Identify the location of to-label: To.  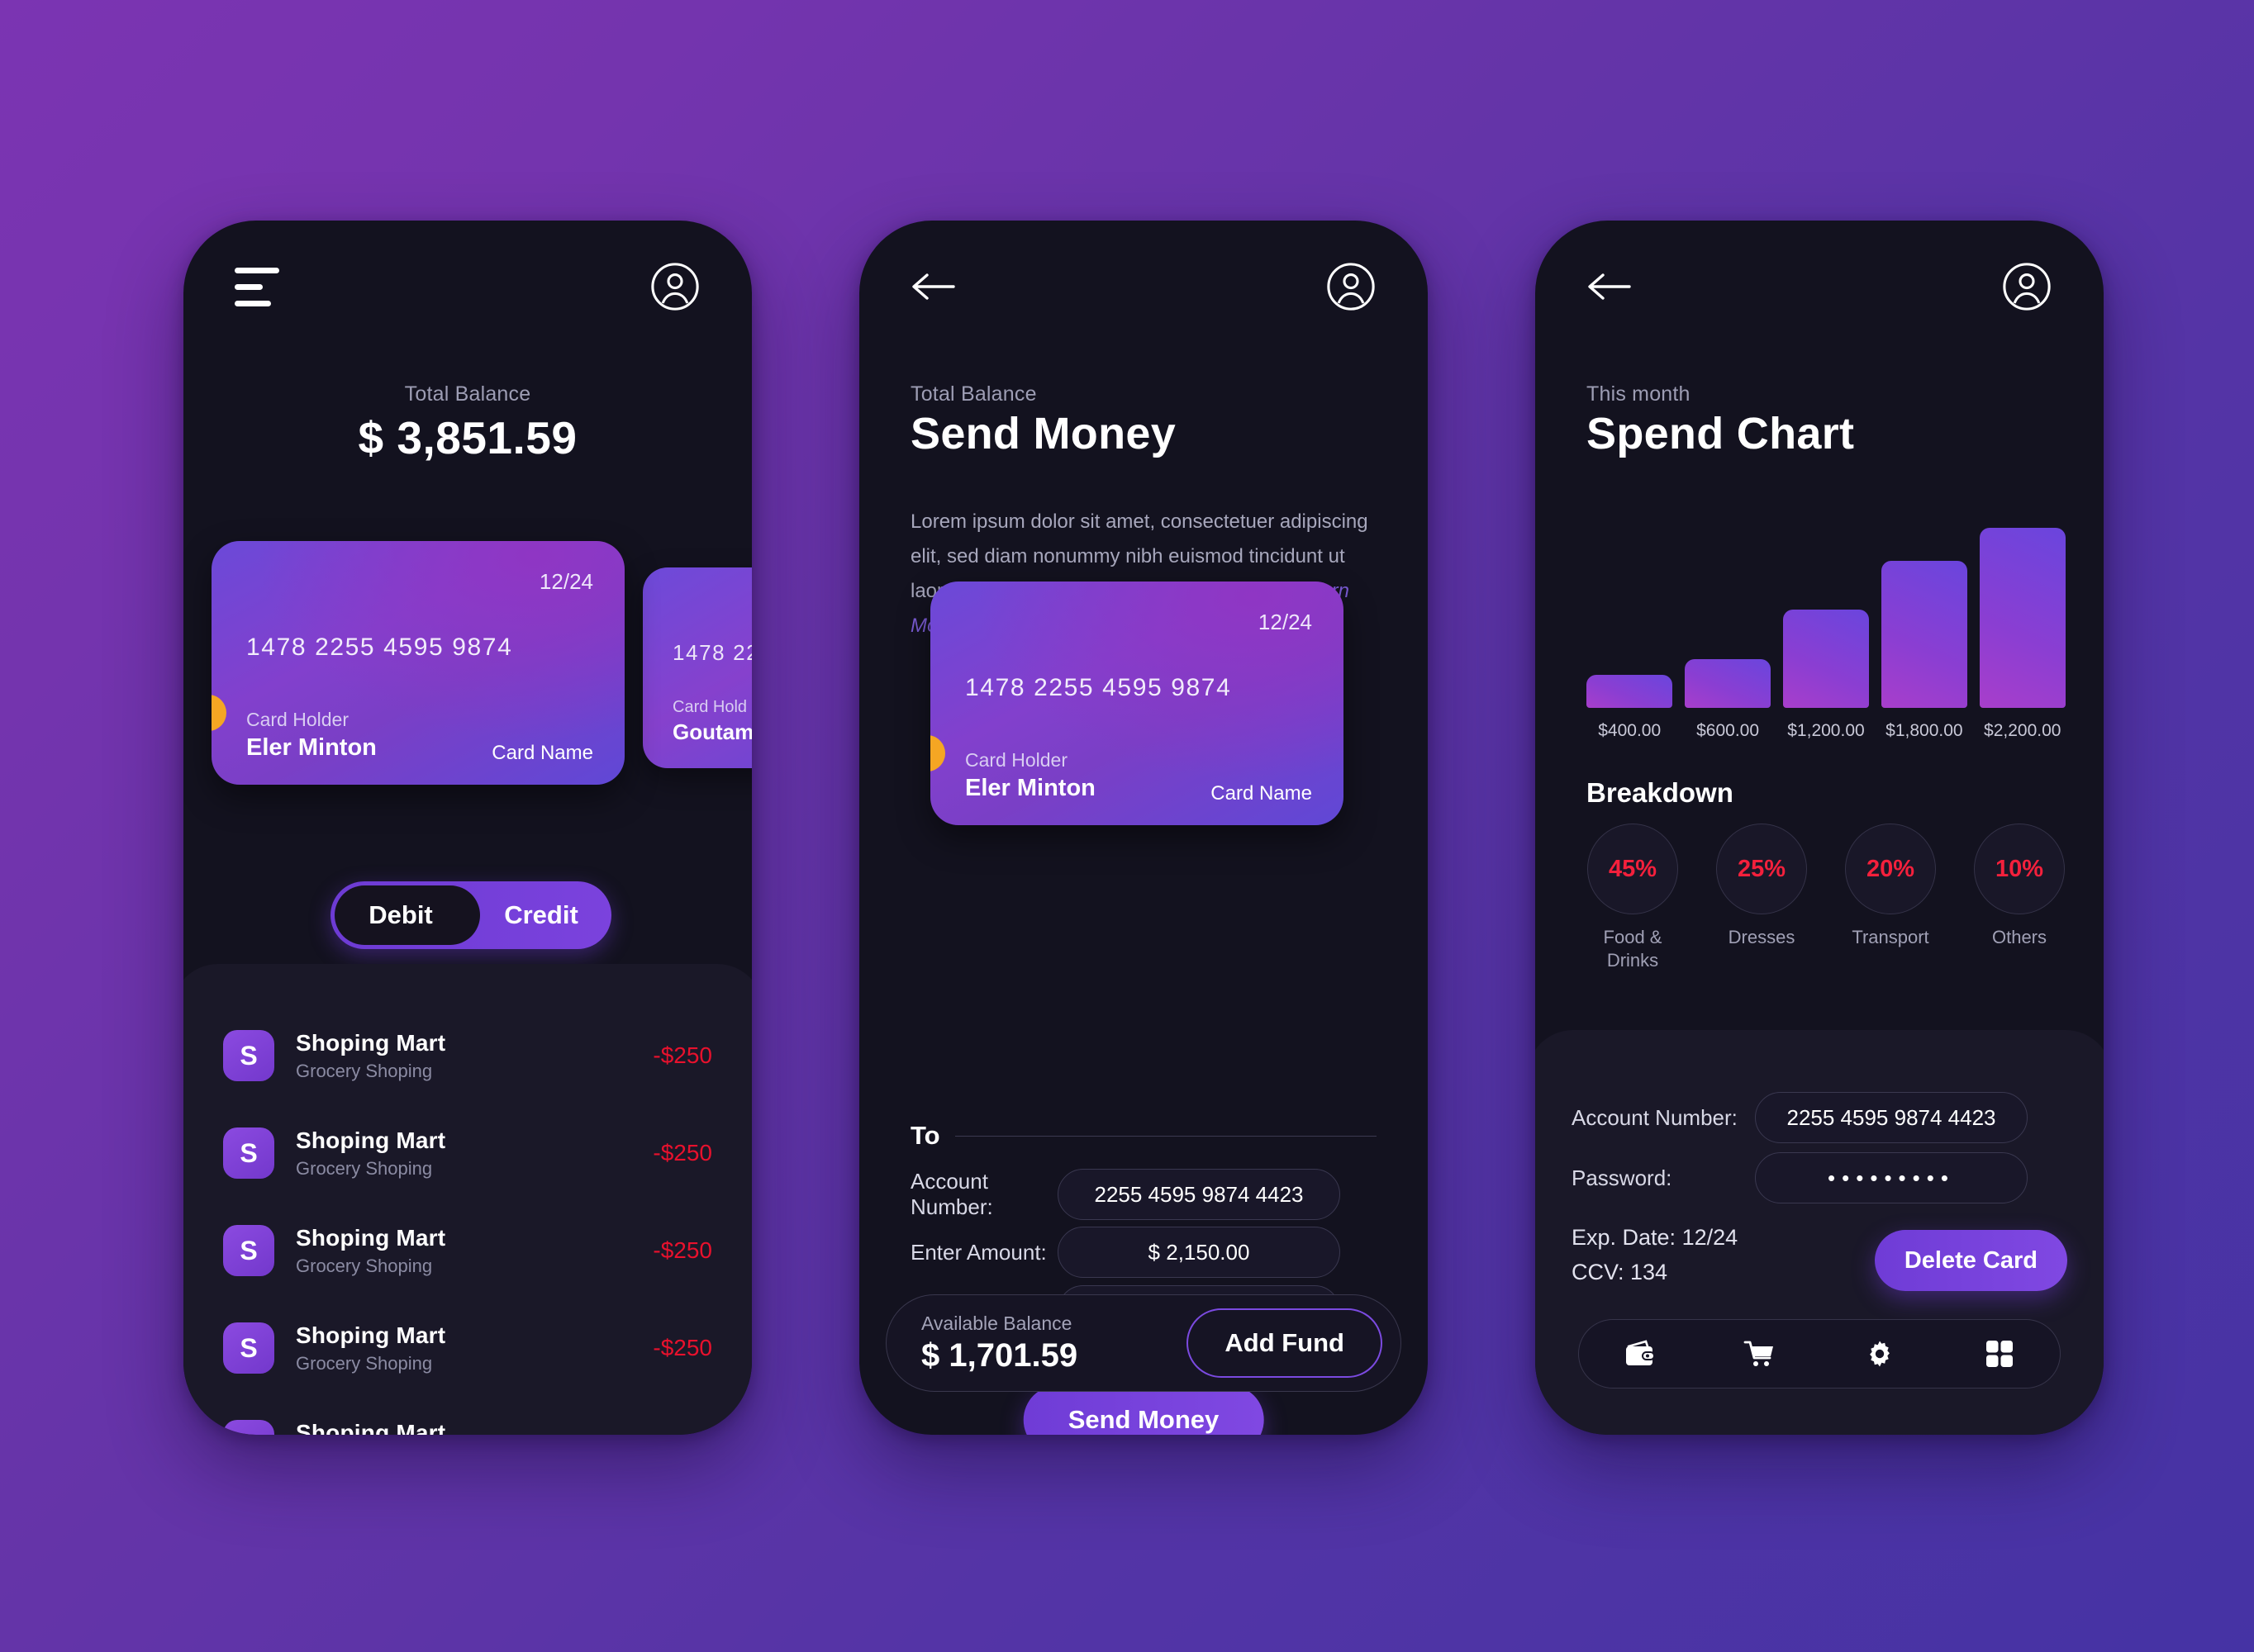
(925, 1135).